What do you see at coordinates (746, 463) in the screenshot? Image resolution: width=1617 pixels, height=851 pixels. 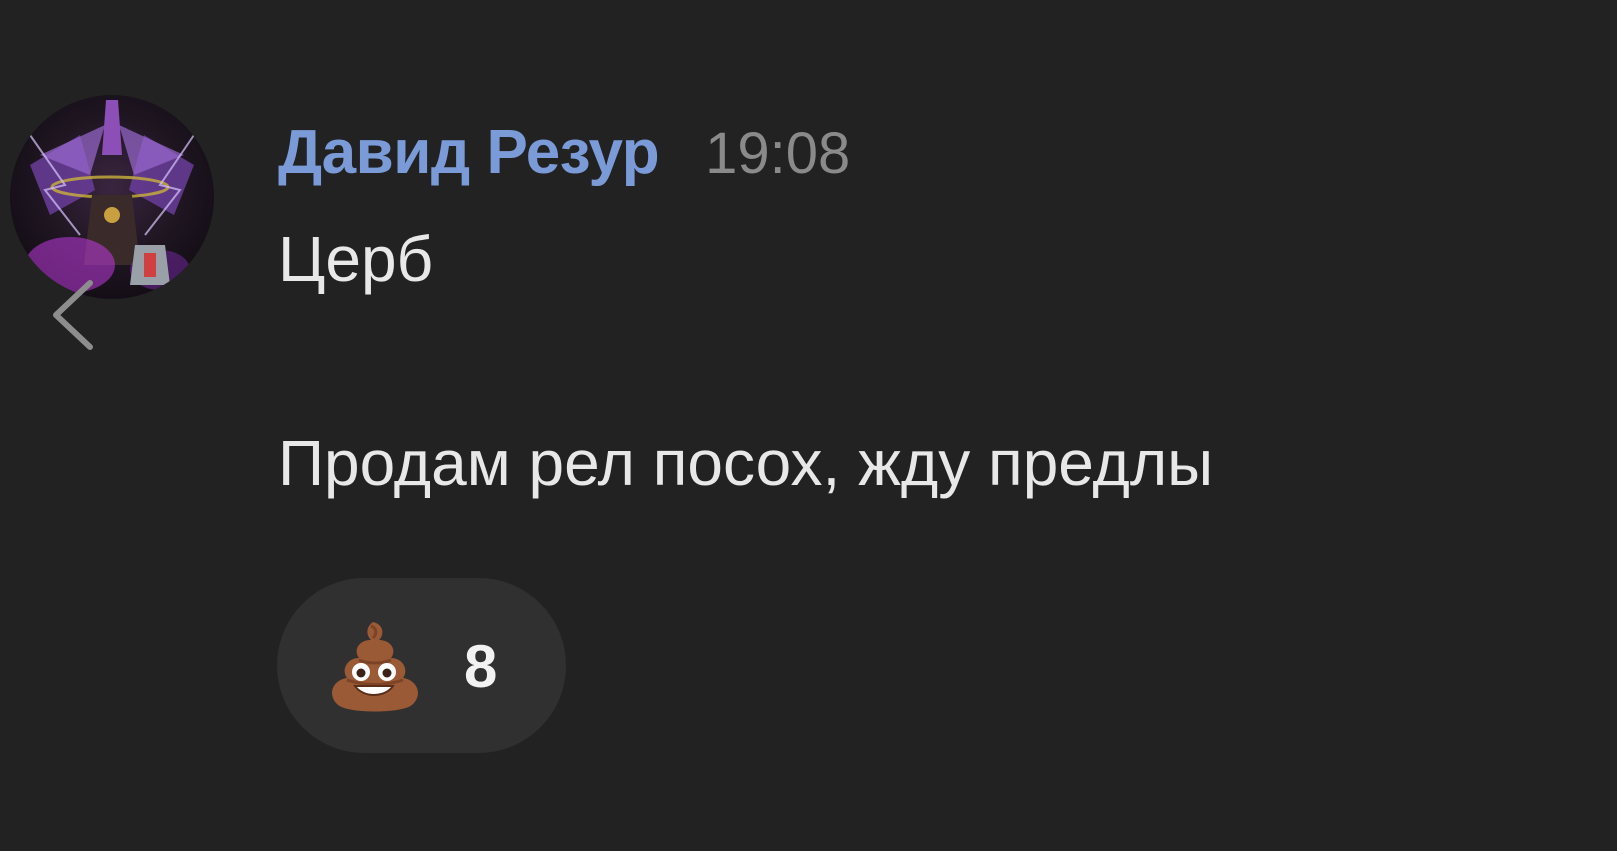 I see `message-text-line: Продам рел посох, жду предлы` at bounding box center [746, 463].